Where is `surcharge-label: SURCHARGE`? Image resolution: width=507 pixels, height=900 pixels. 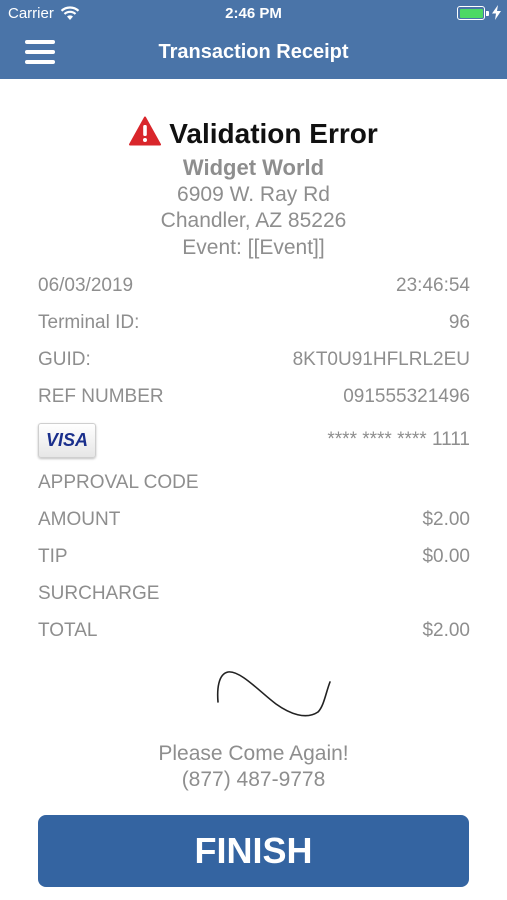
surcharge-label: SURCHARGE is located at coordinates (99, 593).